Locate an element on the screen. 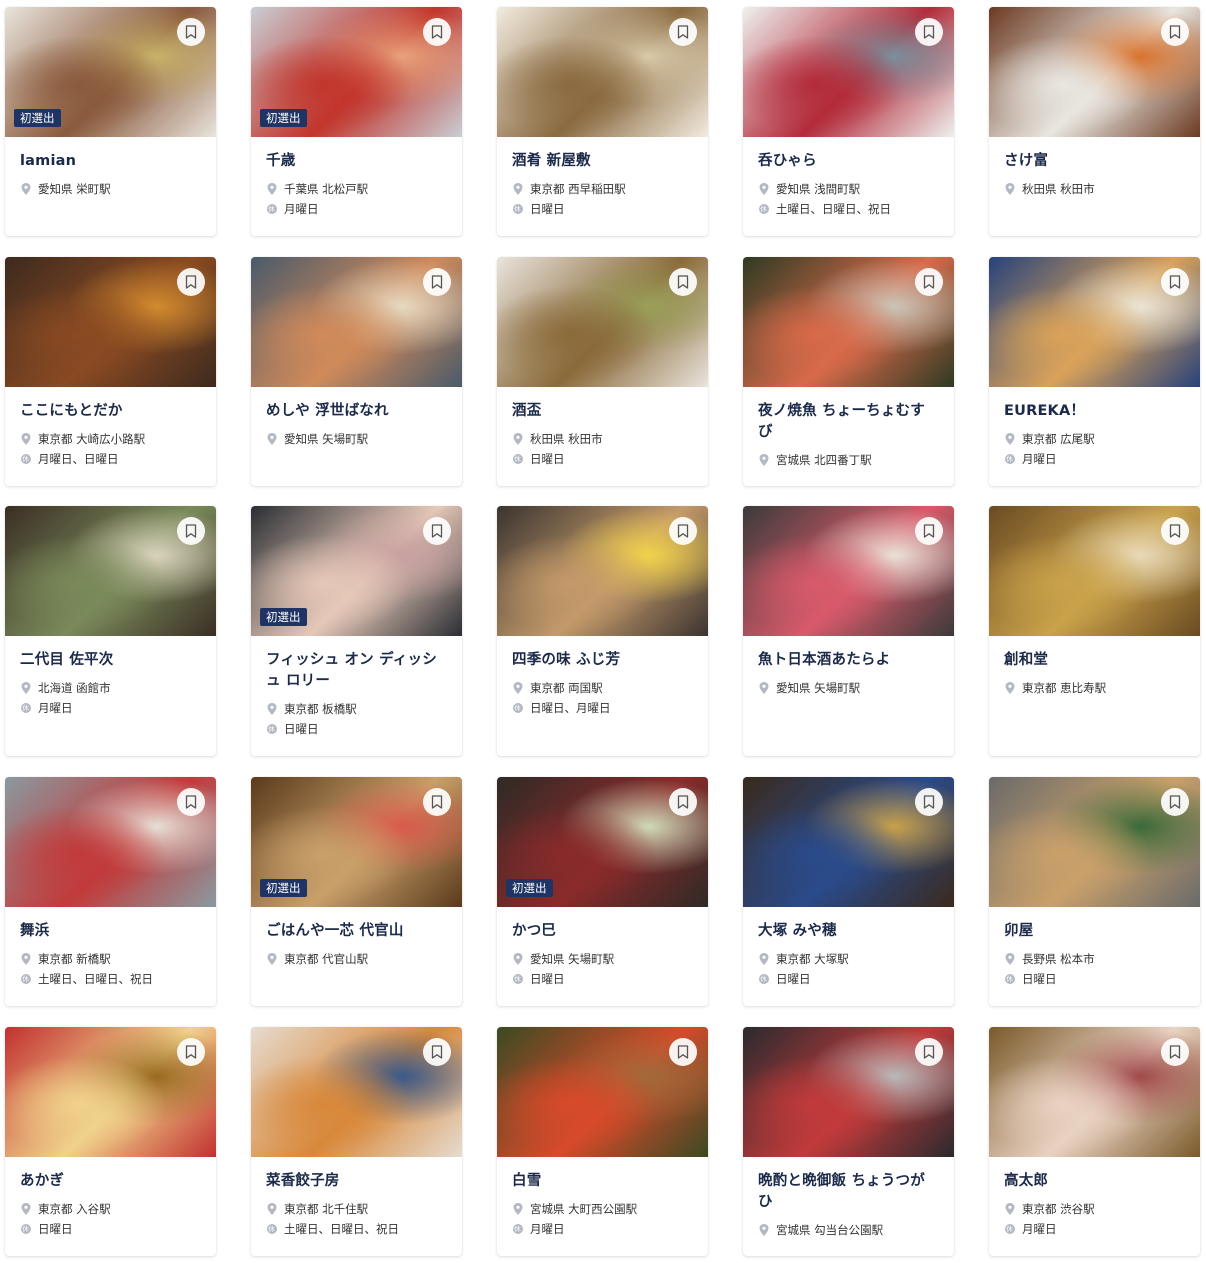  restaurant-card: 白雪 宮城県 大町西公園駅休月曜日 is located at coordinates (602, 1141).